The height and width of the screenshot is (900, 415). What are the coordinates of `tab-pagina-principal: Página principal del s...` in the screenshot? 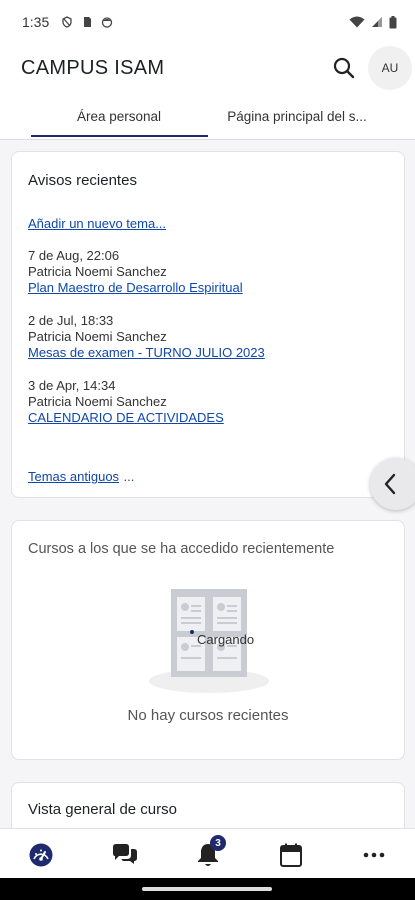 It's located at (297, 116).